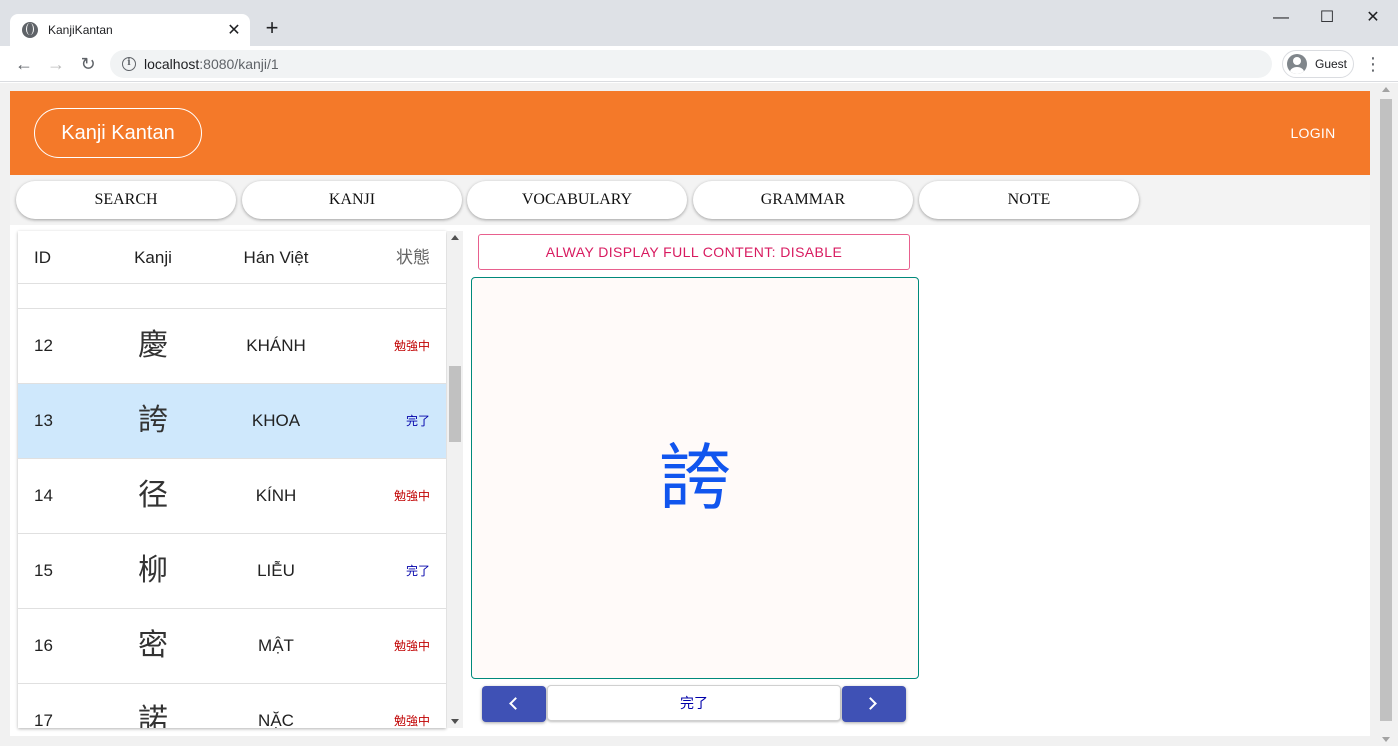  I want to click on table-row: 14 径 KÍNH 勉強中, so click(232, 496).